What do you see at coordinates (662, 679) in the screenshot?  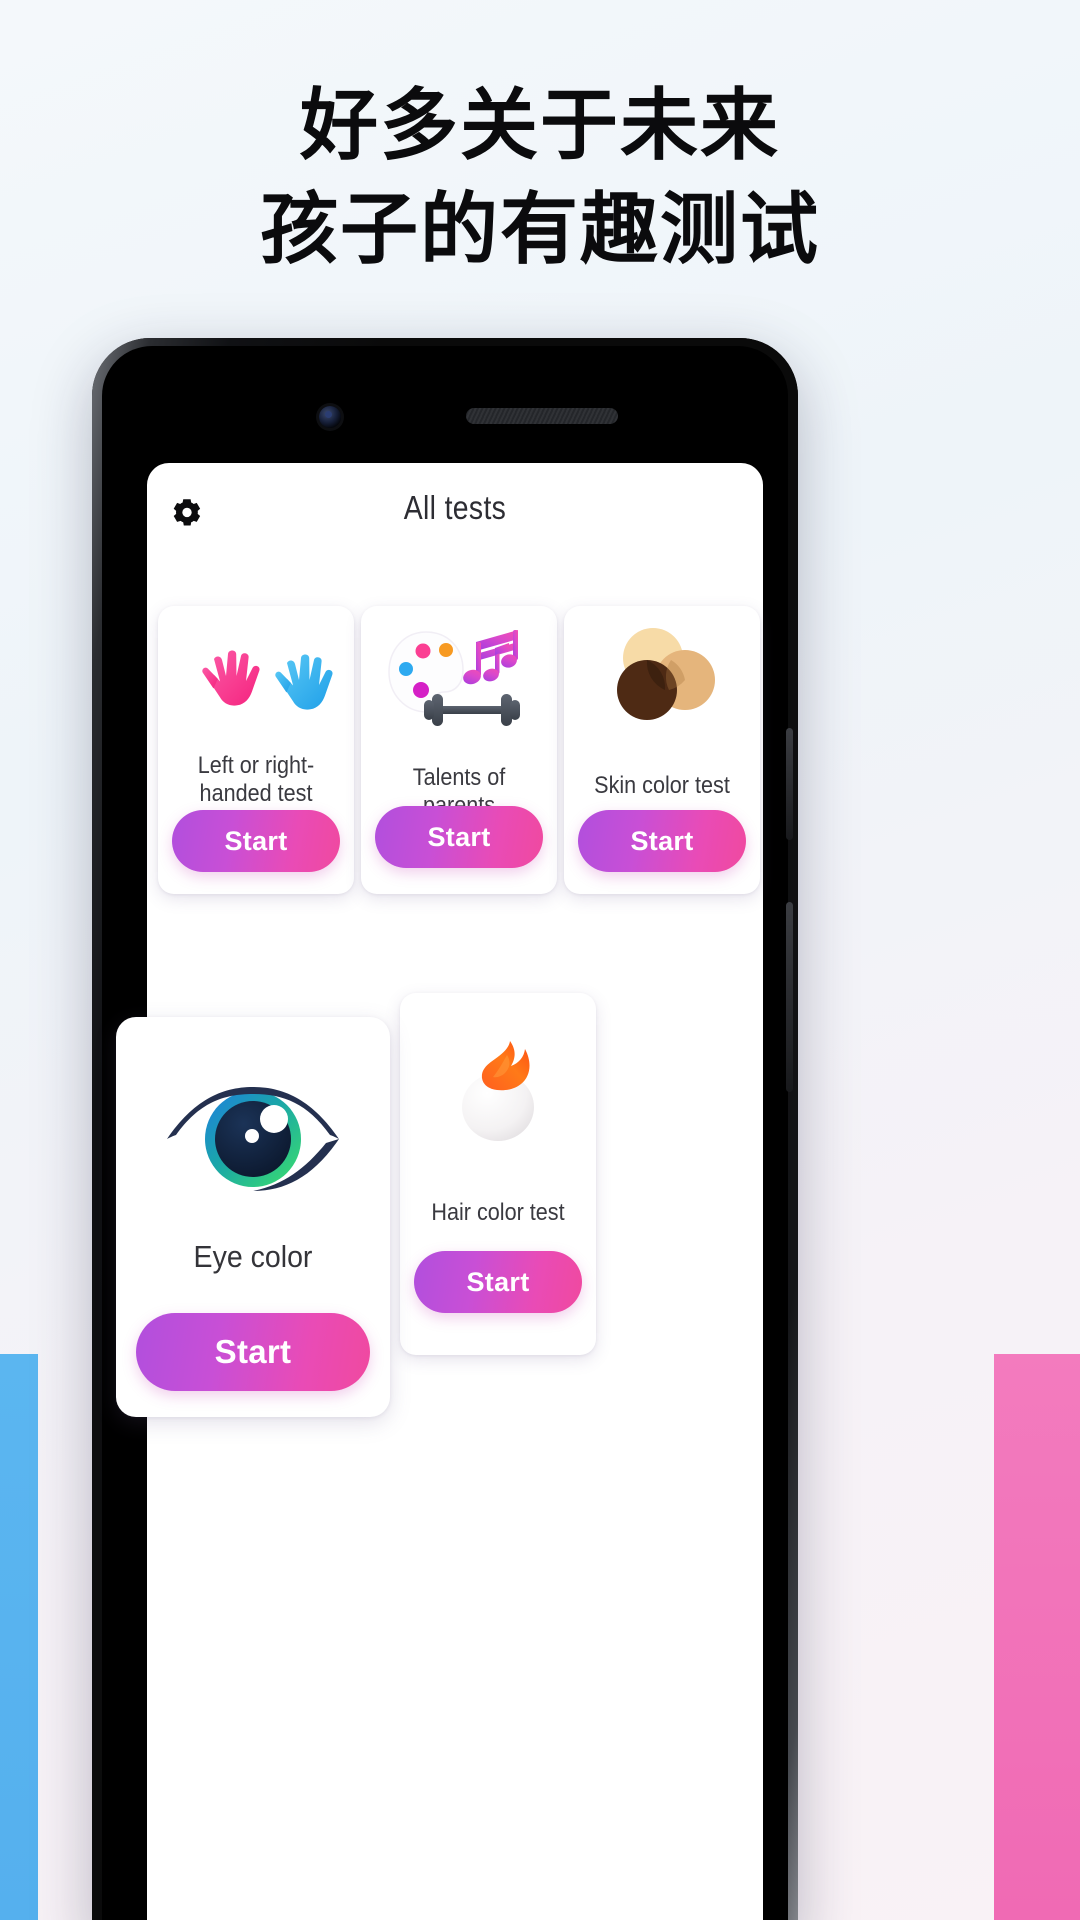 I see `skin-tone-circles-icon` at bounding box center [662, 679].